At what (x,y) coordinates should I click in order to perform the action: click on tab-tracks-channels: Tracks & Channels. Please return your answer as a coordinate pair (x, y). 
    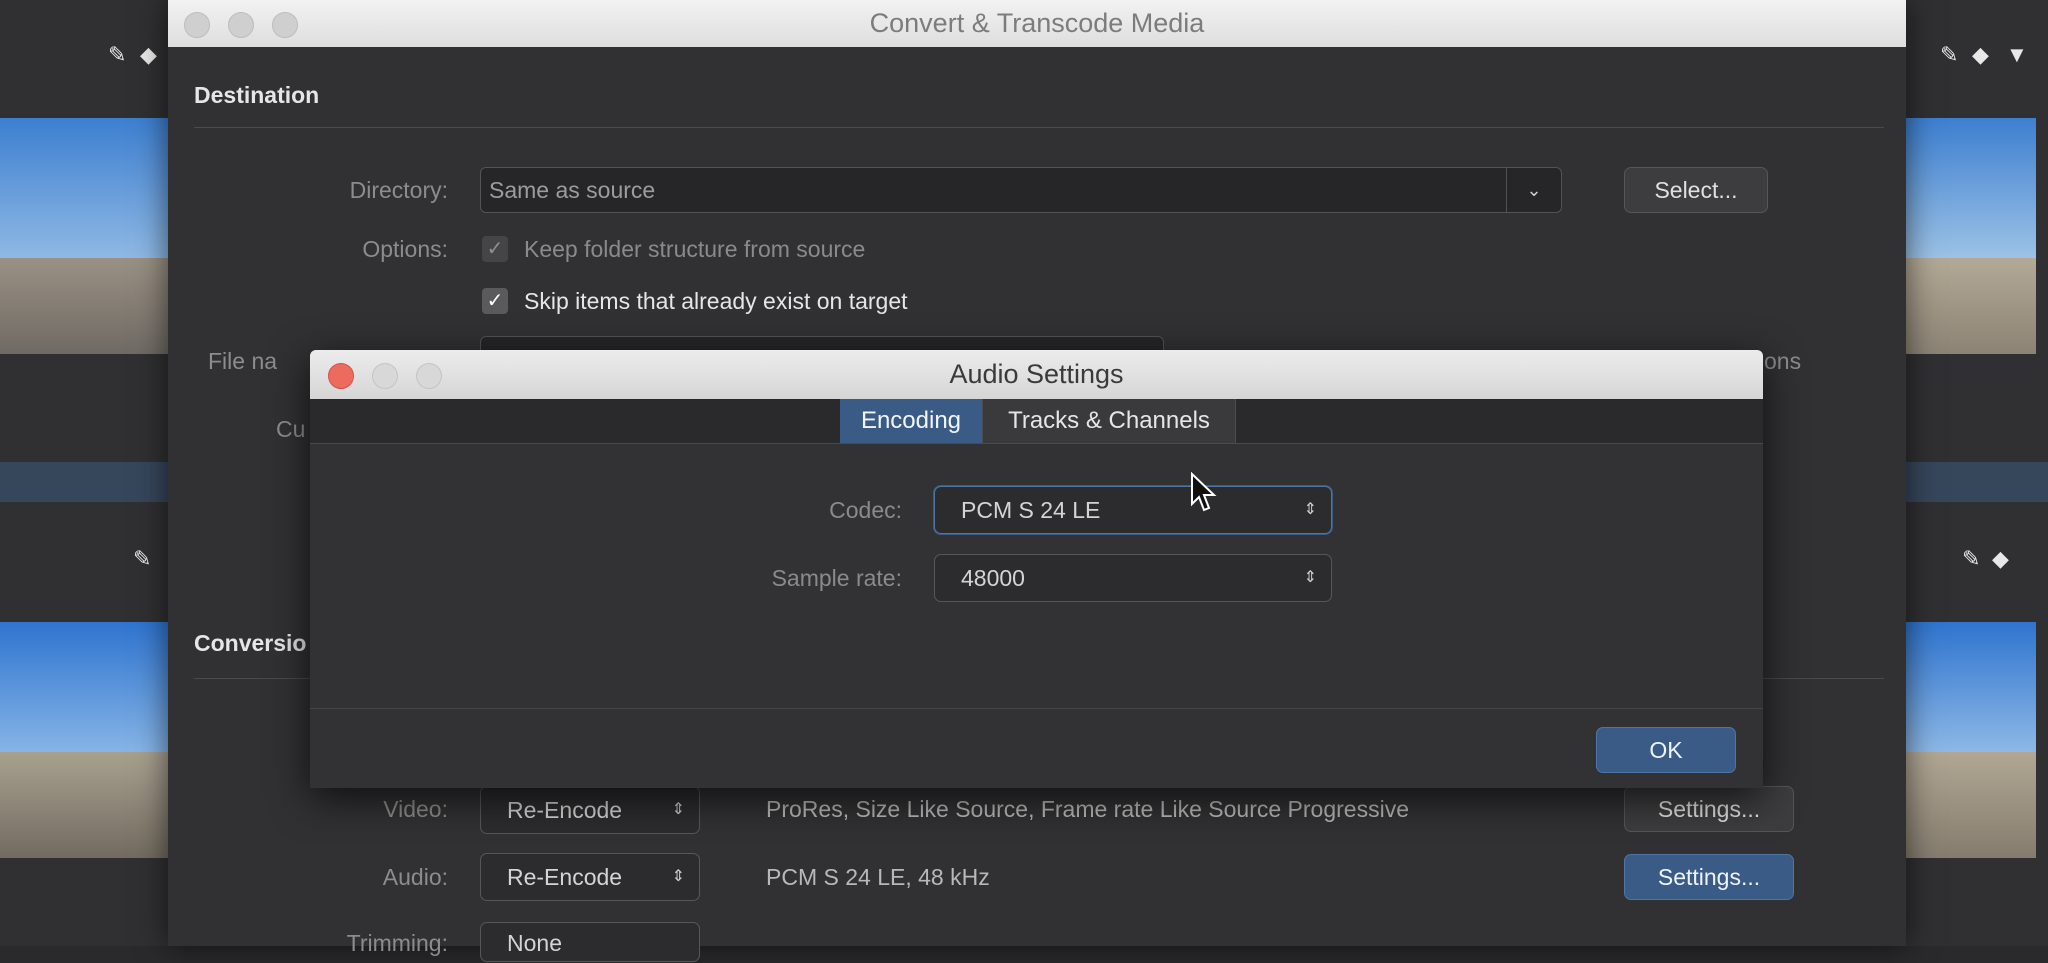
    Looking at the image, I should click on (1109, 421).